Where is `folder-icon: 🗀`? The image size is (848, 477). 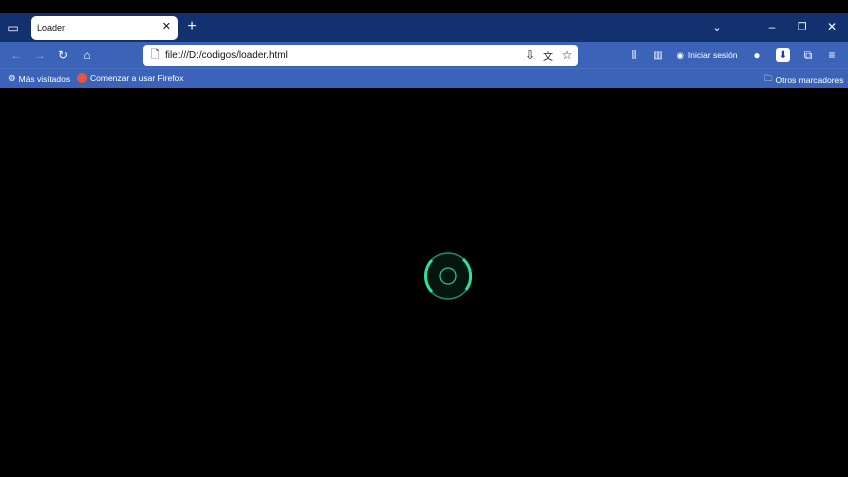 folder-icon: 🗀 is located at coordinates (768, 78).